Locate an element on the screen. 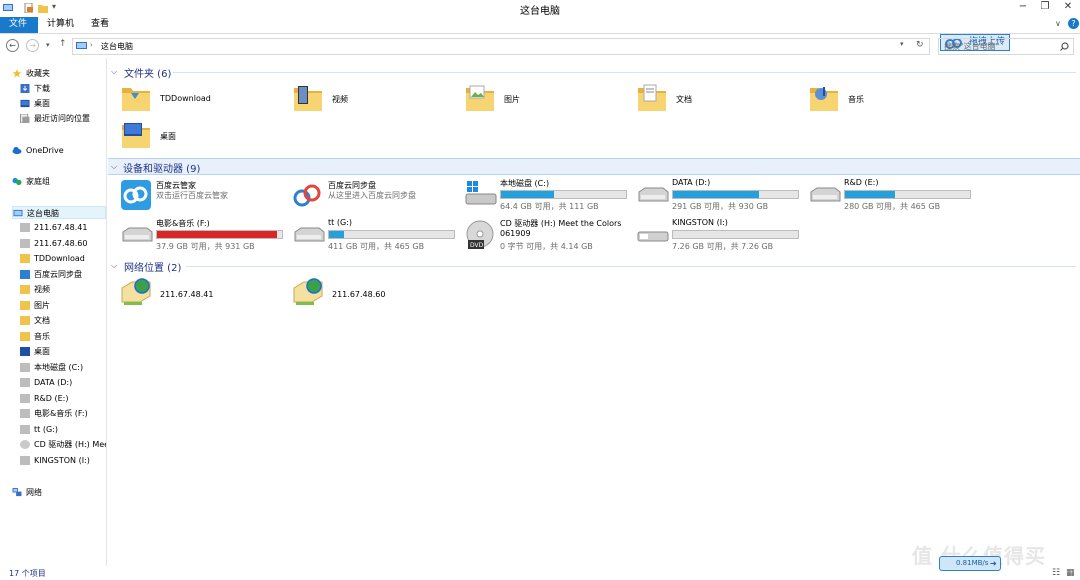 The image size is (1080, 580). hard-drive-icon is located at coordinates (137, 234).